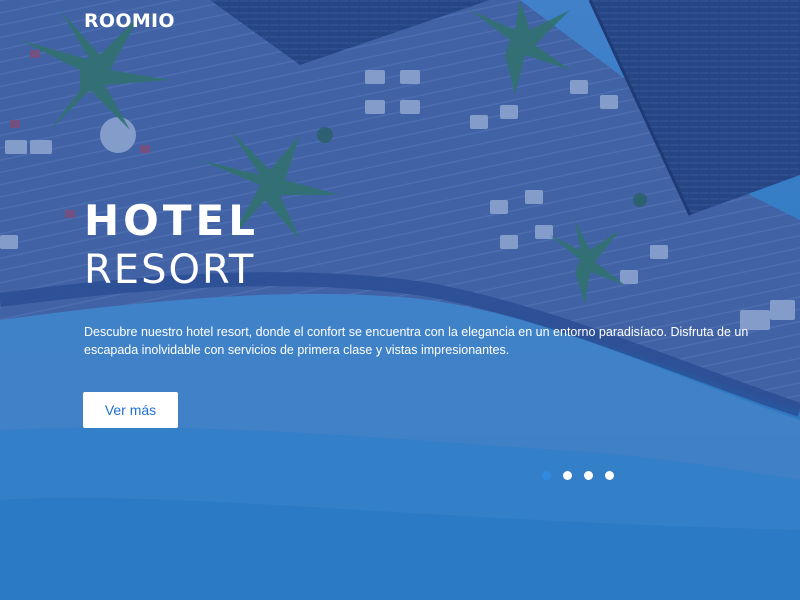 The width and height of the screenshot is (800, 600). What do you see at coordinates (170, 270) in the screenshot?
I see `hero-title-line2: RESORT` at bounding box center [170, 270].